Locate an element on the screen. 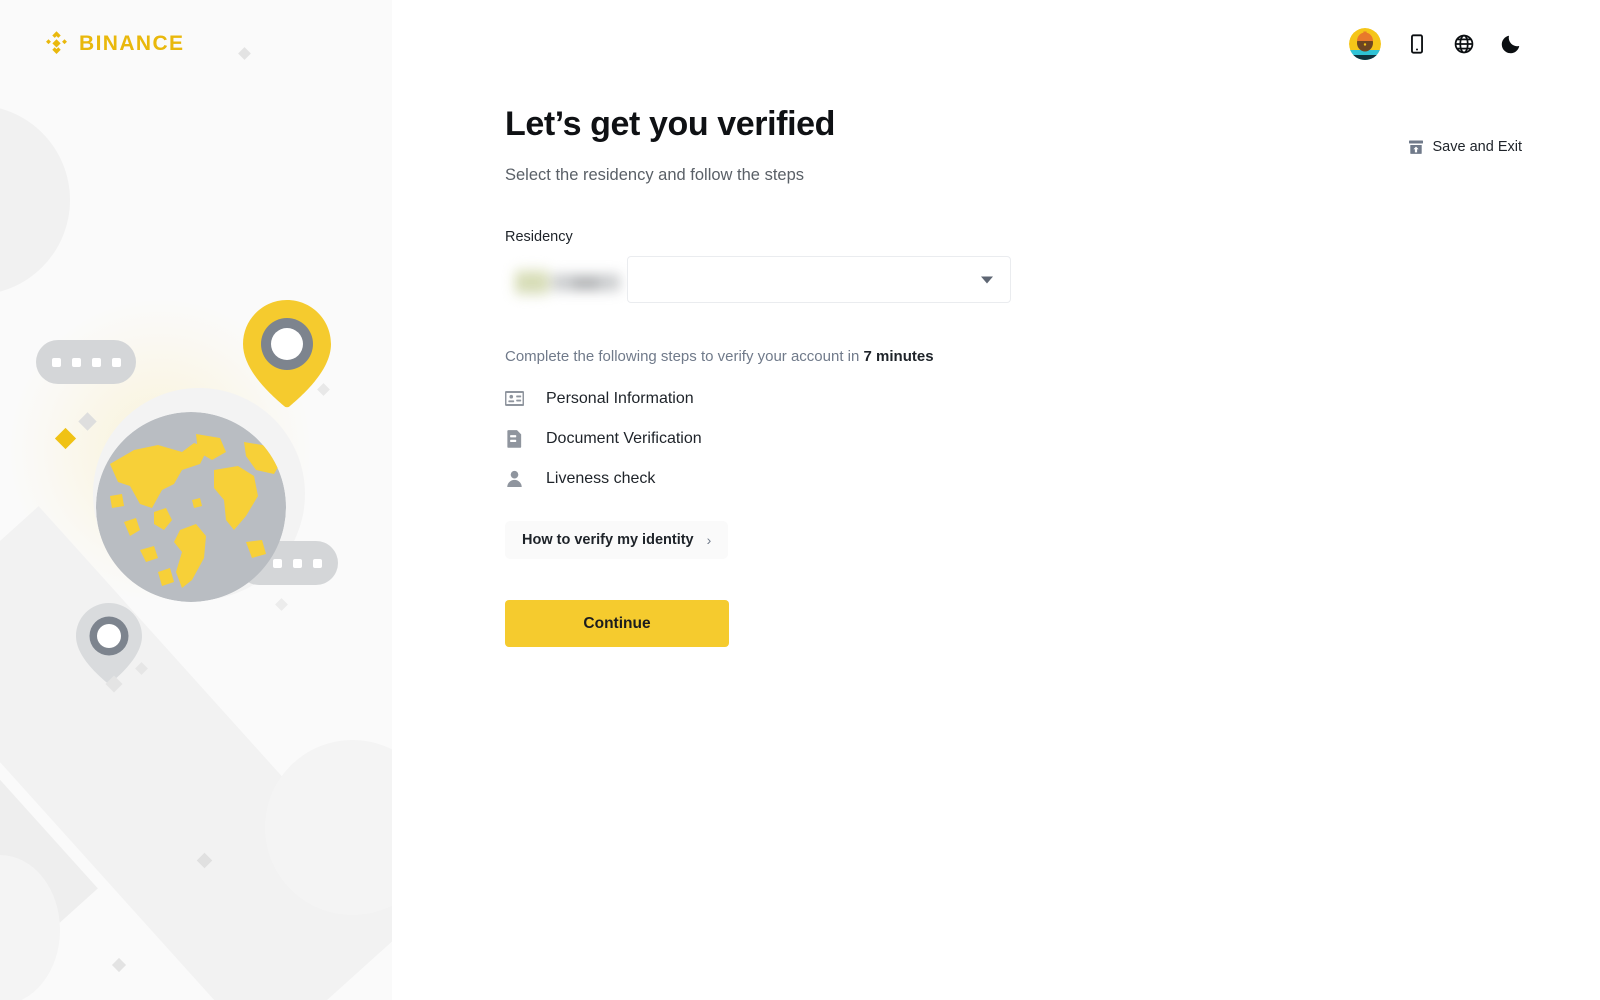  document-icon is located at coordinates (514, 439).